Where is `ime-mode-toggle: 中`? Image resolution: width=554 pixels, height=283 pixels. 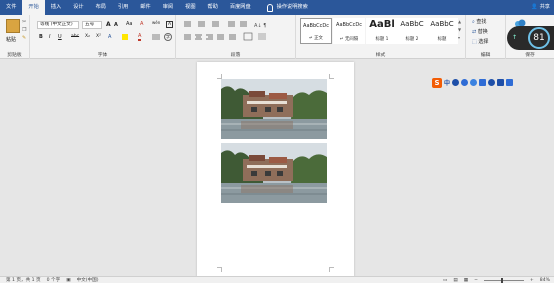
ime-mode-toggle: 中 is located at coordinates (447, 82).